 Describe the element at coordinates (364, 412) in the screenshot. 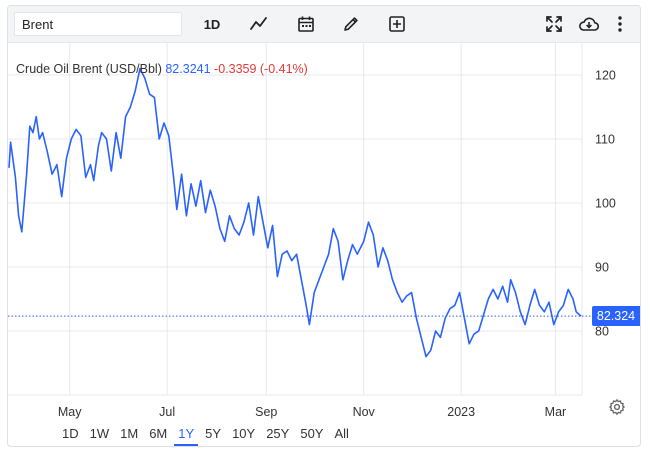

I see `x-tick-label: Nov` at that location.